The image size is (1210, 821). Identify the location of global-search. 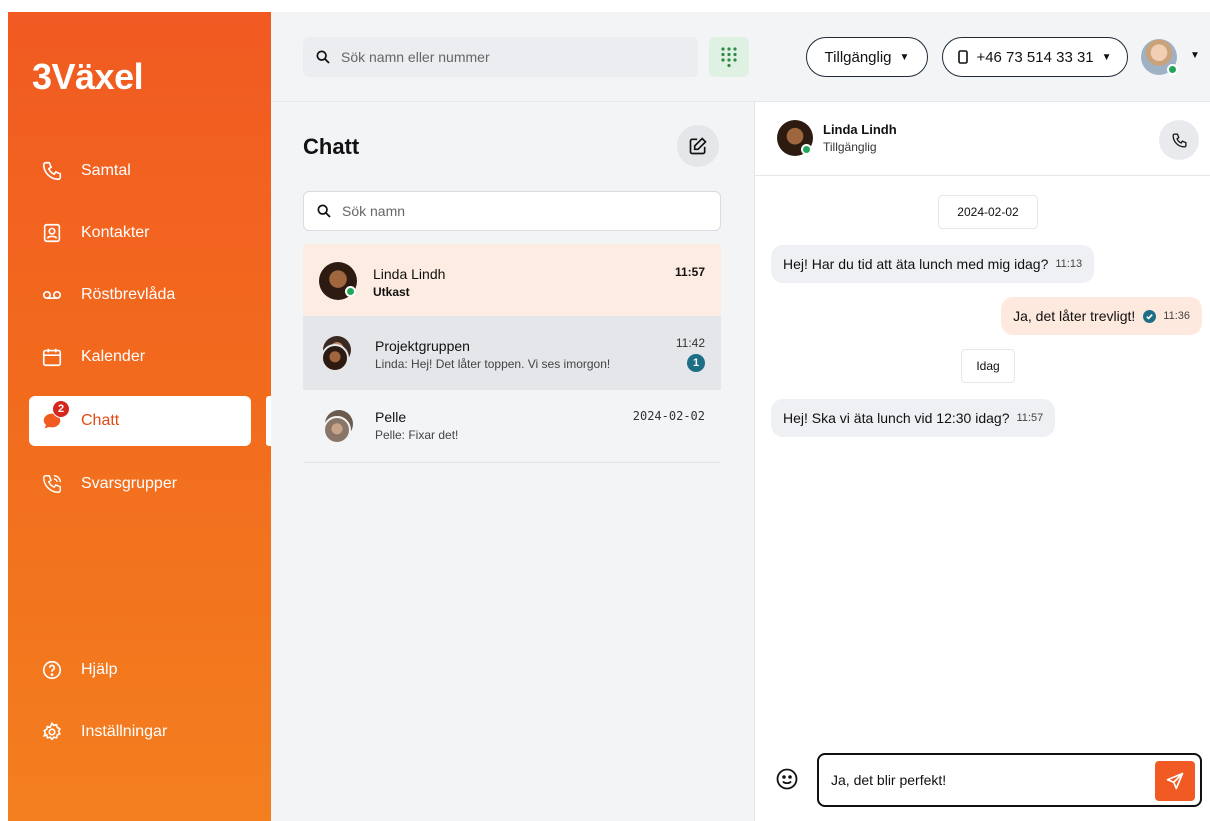
(500, 57).